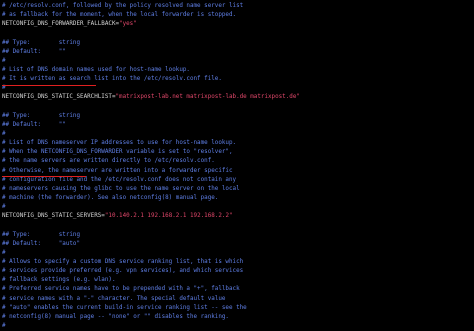 The width and height of the screenshot is (474, 331). Describe the element at coordinates (128, 24) in the screenshot. I see `config-value: "yes"` at that location.